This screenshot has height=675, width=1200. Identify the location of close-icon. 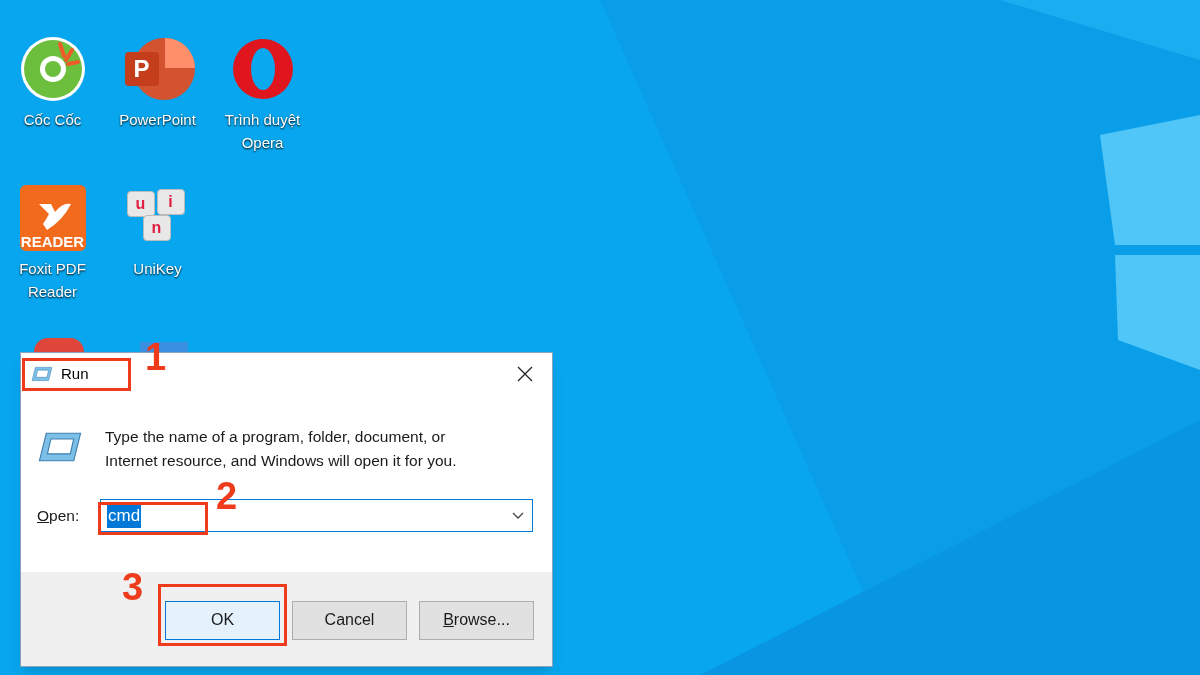
(525, 374).